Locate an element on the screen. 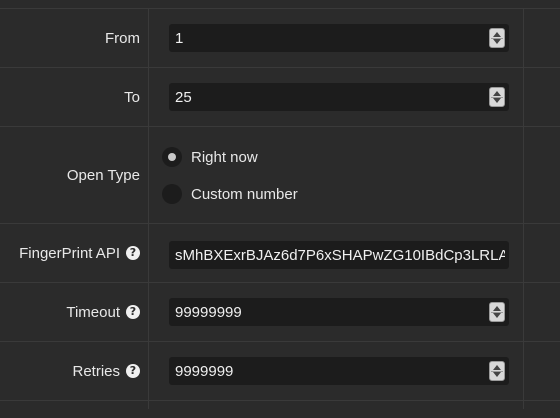 The height and width of the screenshot is (418, 560). radio-custom-number-label: Custom number is located at coordinates (244, 194).